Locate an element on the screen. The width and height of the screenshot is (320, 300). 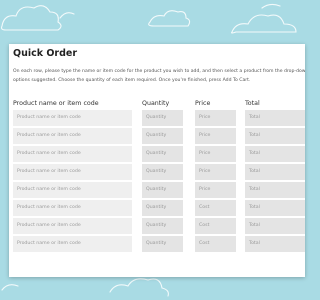
quantity-column-header: Quantity is located at coordinates (156, 103).